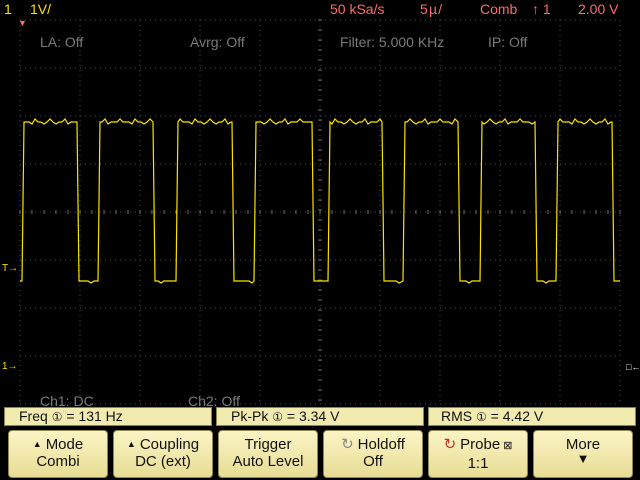  What do you see at coordinates (94, 416) in the screenshot?
I see `freq-value: = 131 Hz` at bounding box center [94, 416].